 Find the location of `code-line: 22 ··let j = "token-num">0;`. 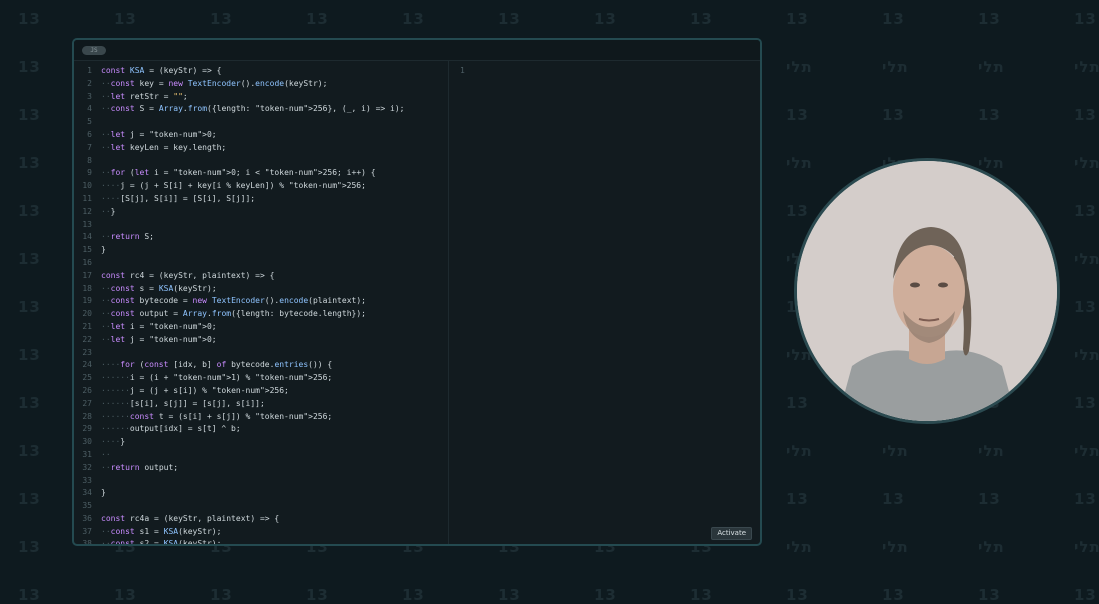

code-line: 22 ··let j = "token-num">0; is located at coordinates (261, 340).